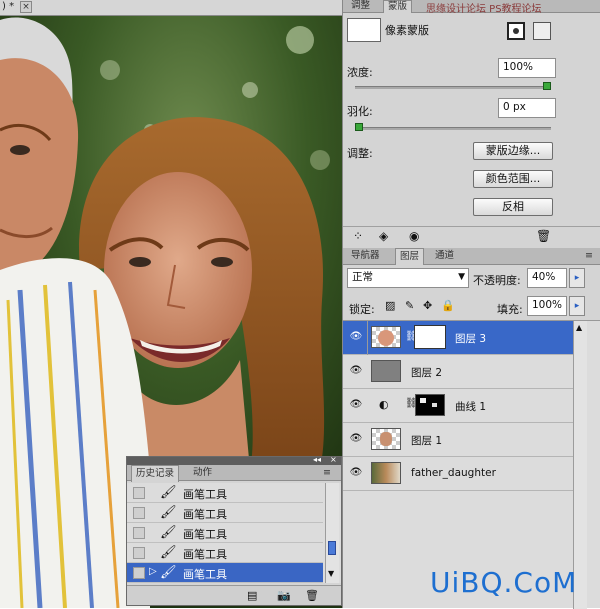  Describe the element at coordinates (390, 305) in the screenshot. I see `lock-transparent-icon: ▨` at that location.